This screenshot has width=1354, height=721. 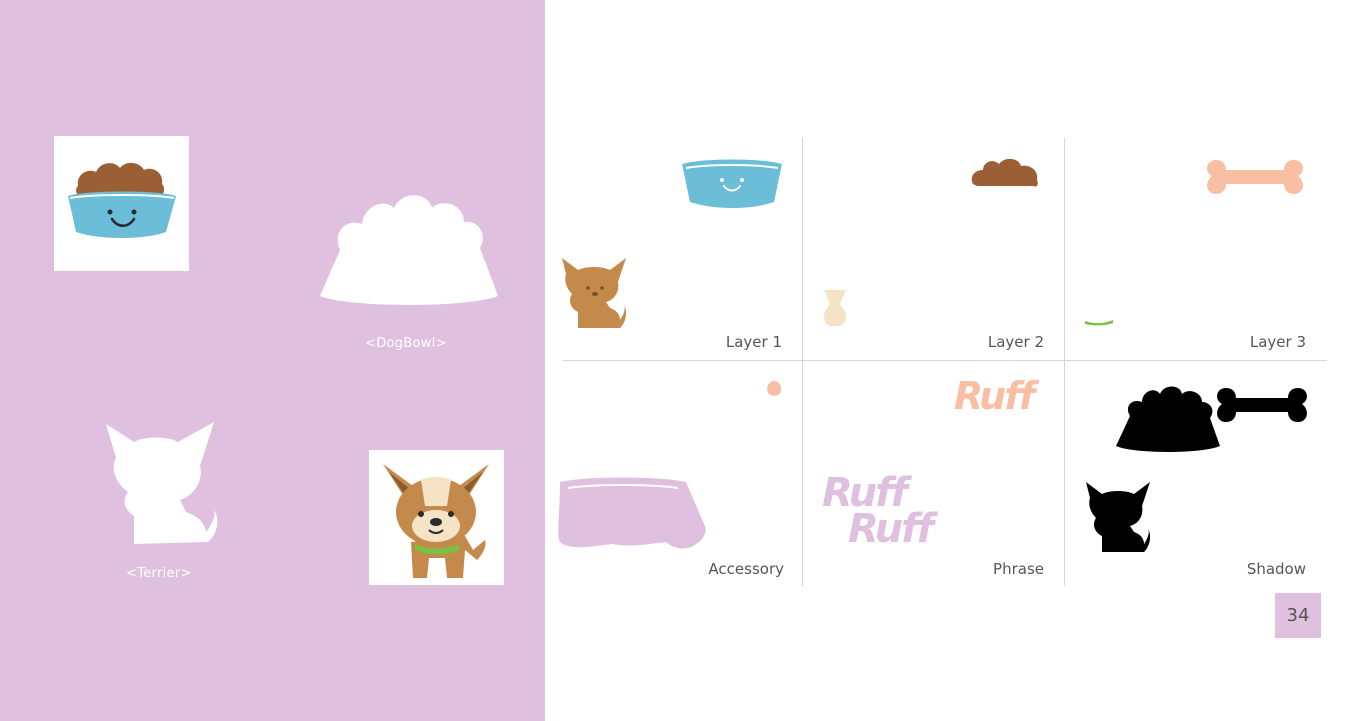 What do you see at coordinates (406, 343) in the screenshot?
I see `dogbowl-label: <DogBowl>` at bounding box center [406, 343].